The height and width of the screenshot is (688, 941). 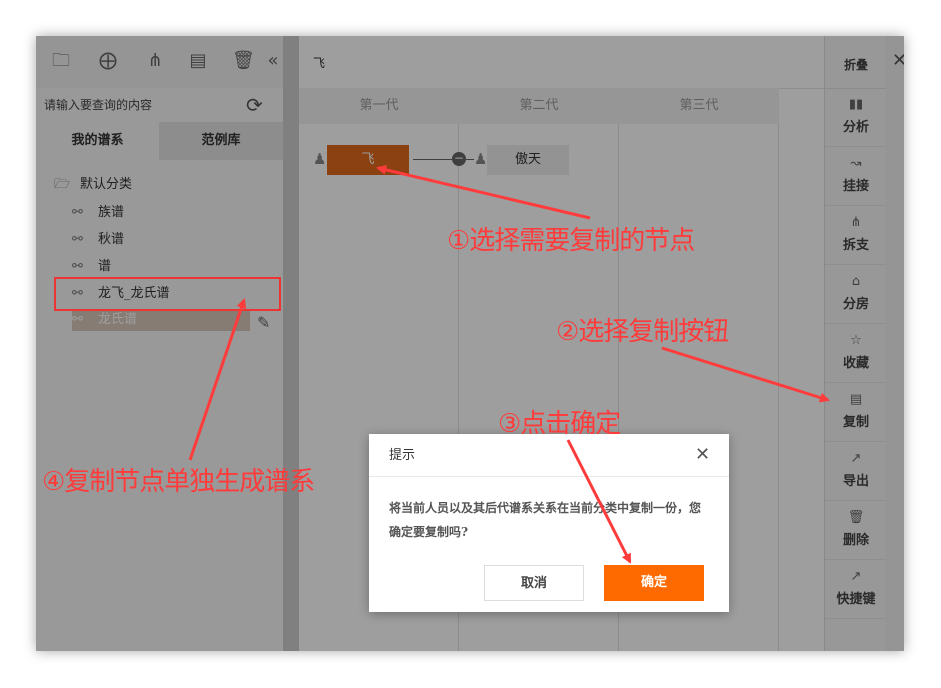 I want to click on annotation-step3: ③点击确定, so click(x=559, y=424).